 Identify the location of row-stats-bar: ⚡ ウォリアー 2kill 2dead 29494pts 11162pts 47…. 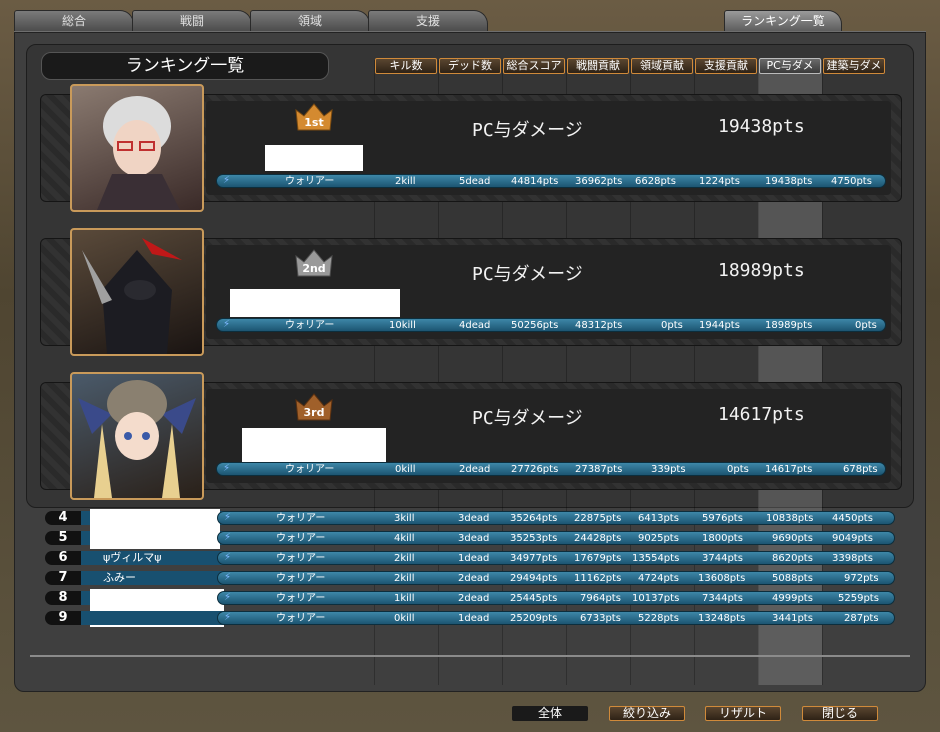
(556, 578).